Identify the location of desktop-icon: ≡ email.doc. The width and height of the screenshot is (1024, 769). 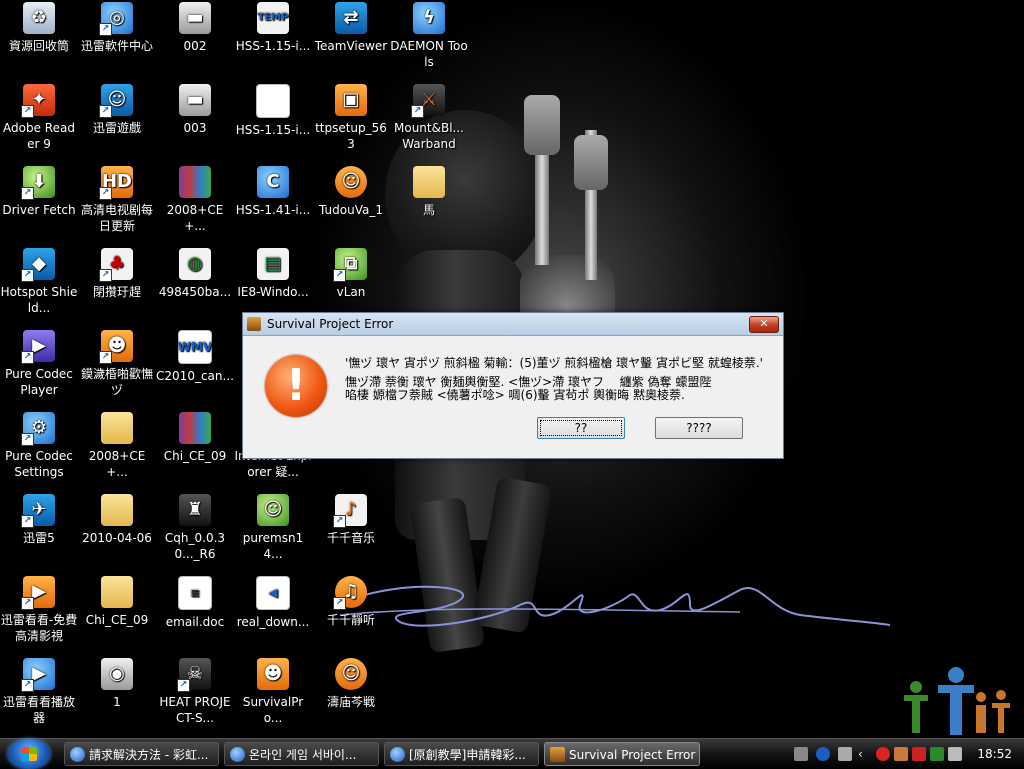
(195, 603).